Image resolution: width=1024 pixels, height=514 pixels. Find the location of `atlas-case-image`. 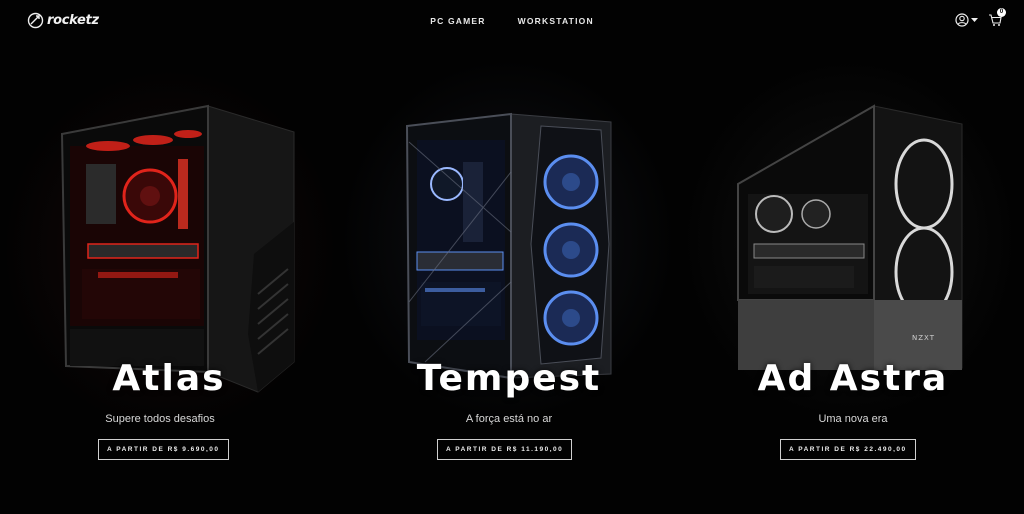

atlas-case-image is located at coordinates (178, 249).